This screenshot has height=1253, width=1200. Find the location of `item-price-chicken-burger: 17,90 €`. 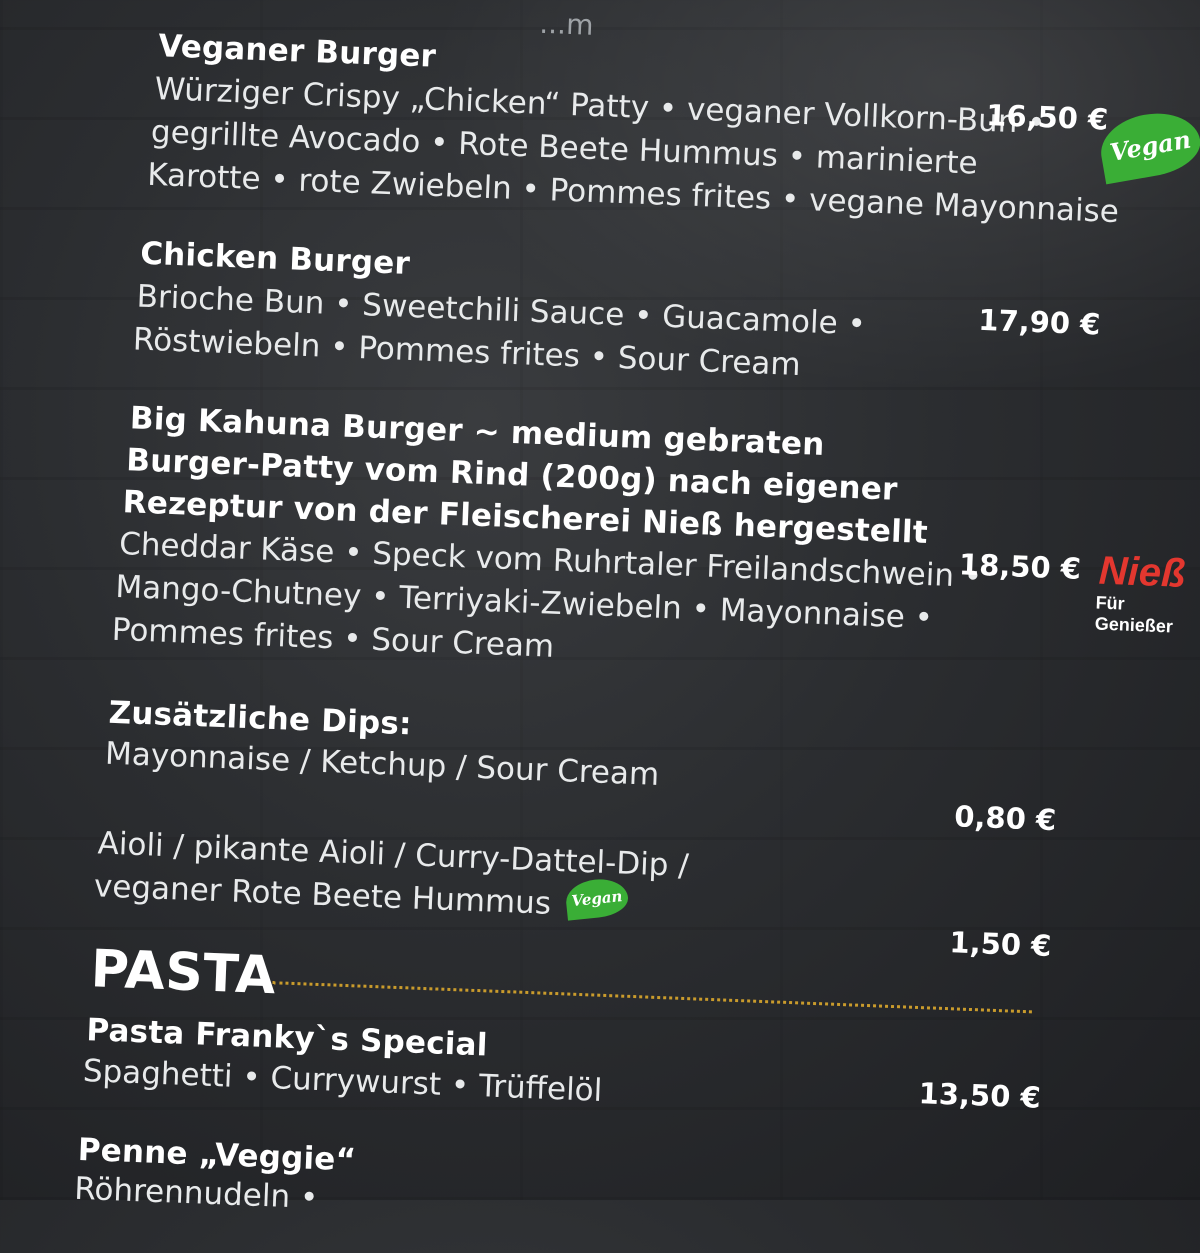

item-price-chicken-burger: 17,90 € is located at coordinates (1039, 322).